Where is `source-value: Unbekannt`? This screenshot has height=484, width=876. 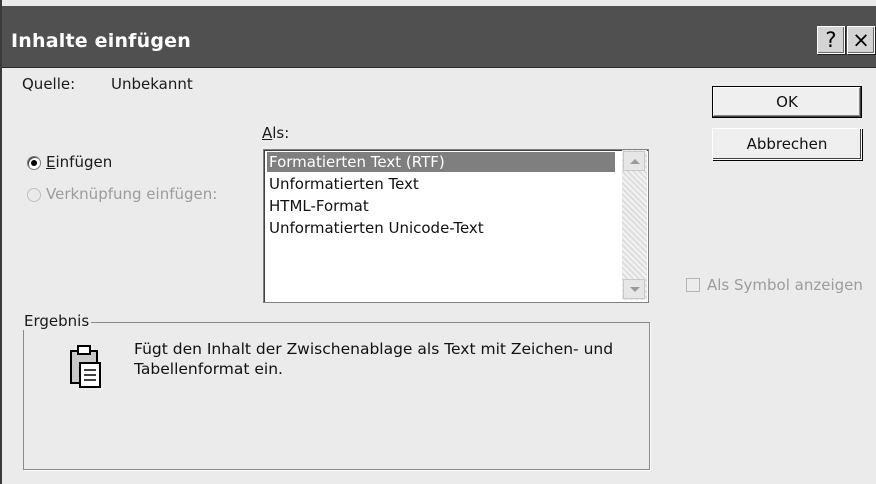
source-value: Unbekannt is located at coordinates (152, 84).